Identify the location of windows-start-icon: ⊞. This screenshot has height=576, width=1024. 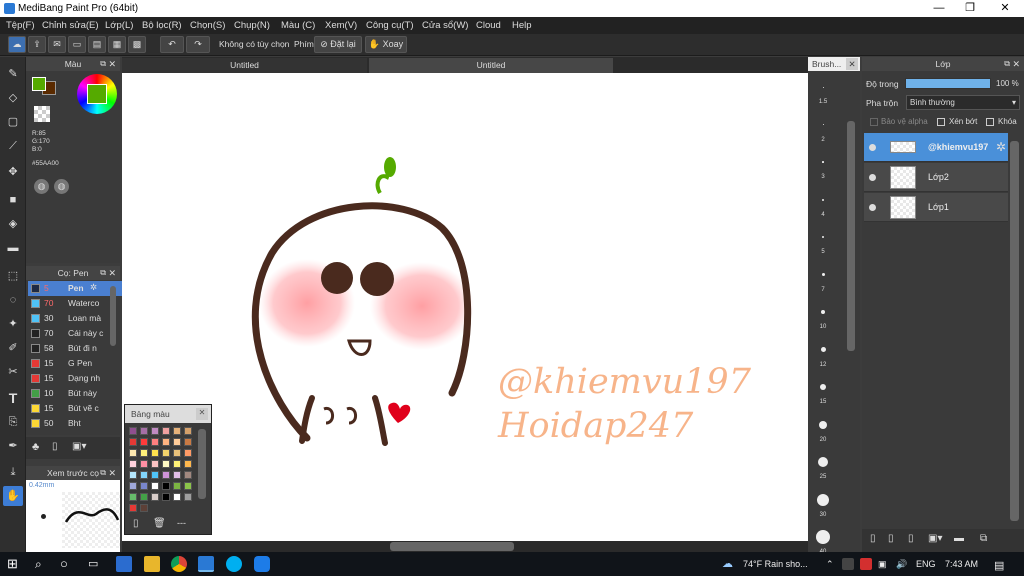
(12, 564).